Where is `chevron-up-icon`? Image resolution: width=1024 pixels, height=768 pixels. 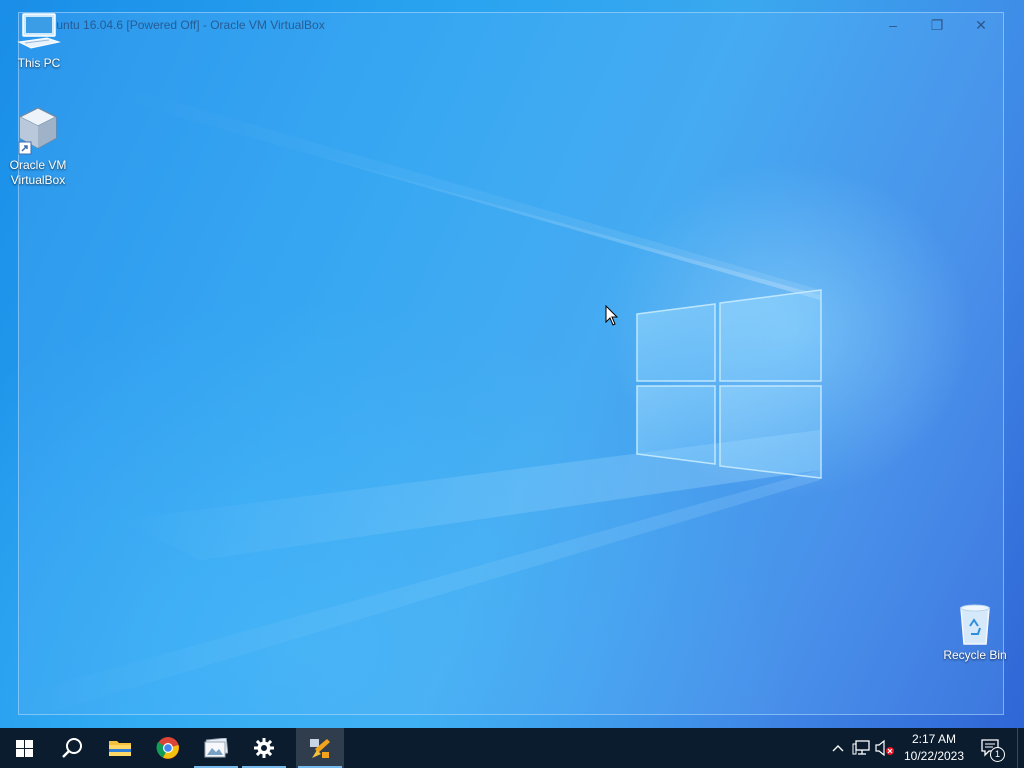
chevron-up-icon is located at coordinates (838, 748).